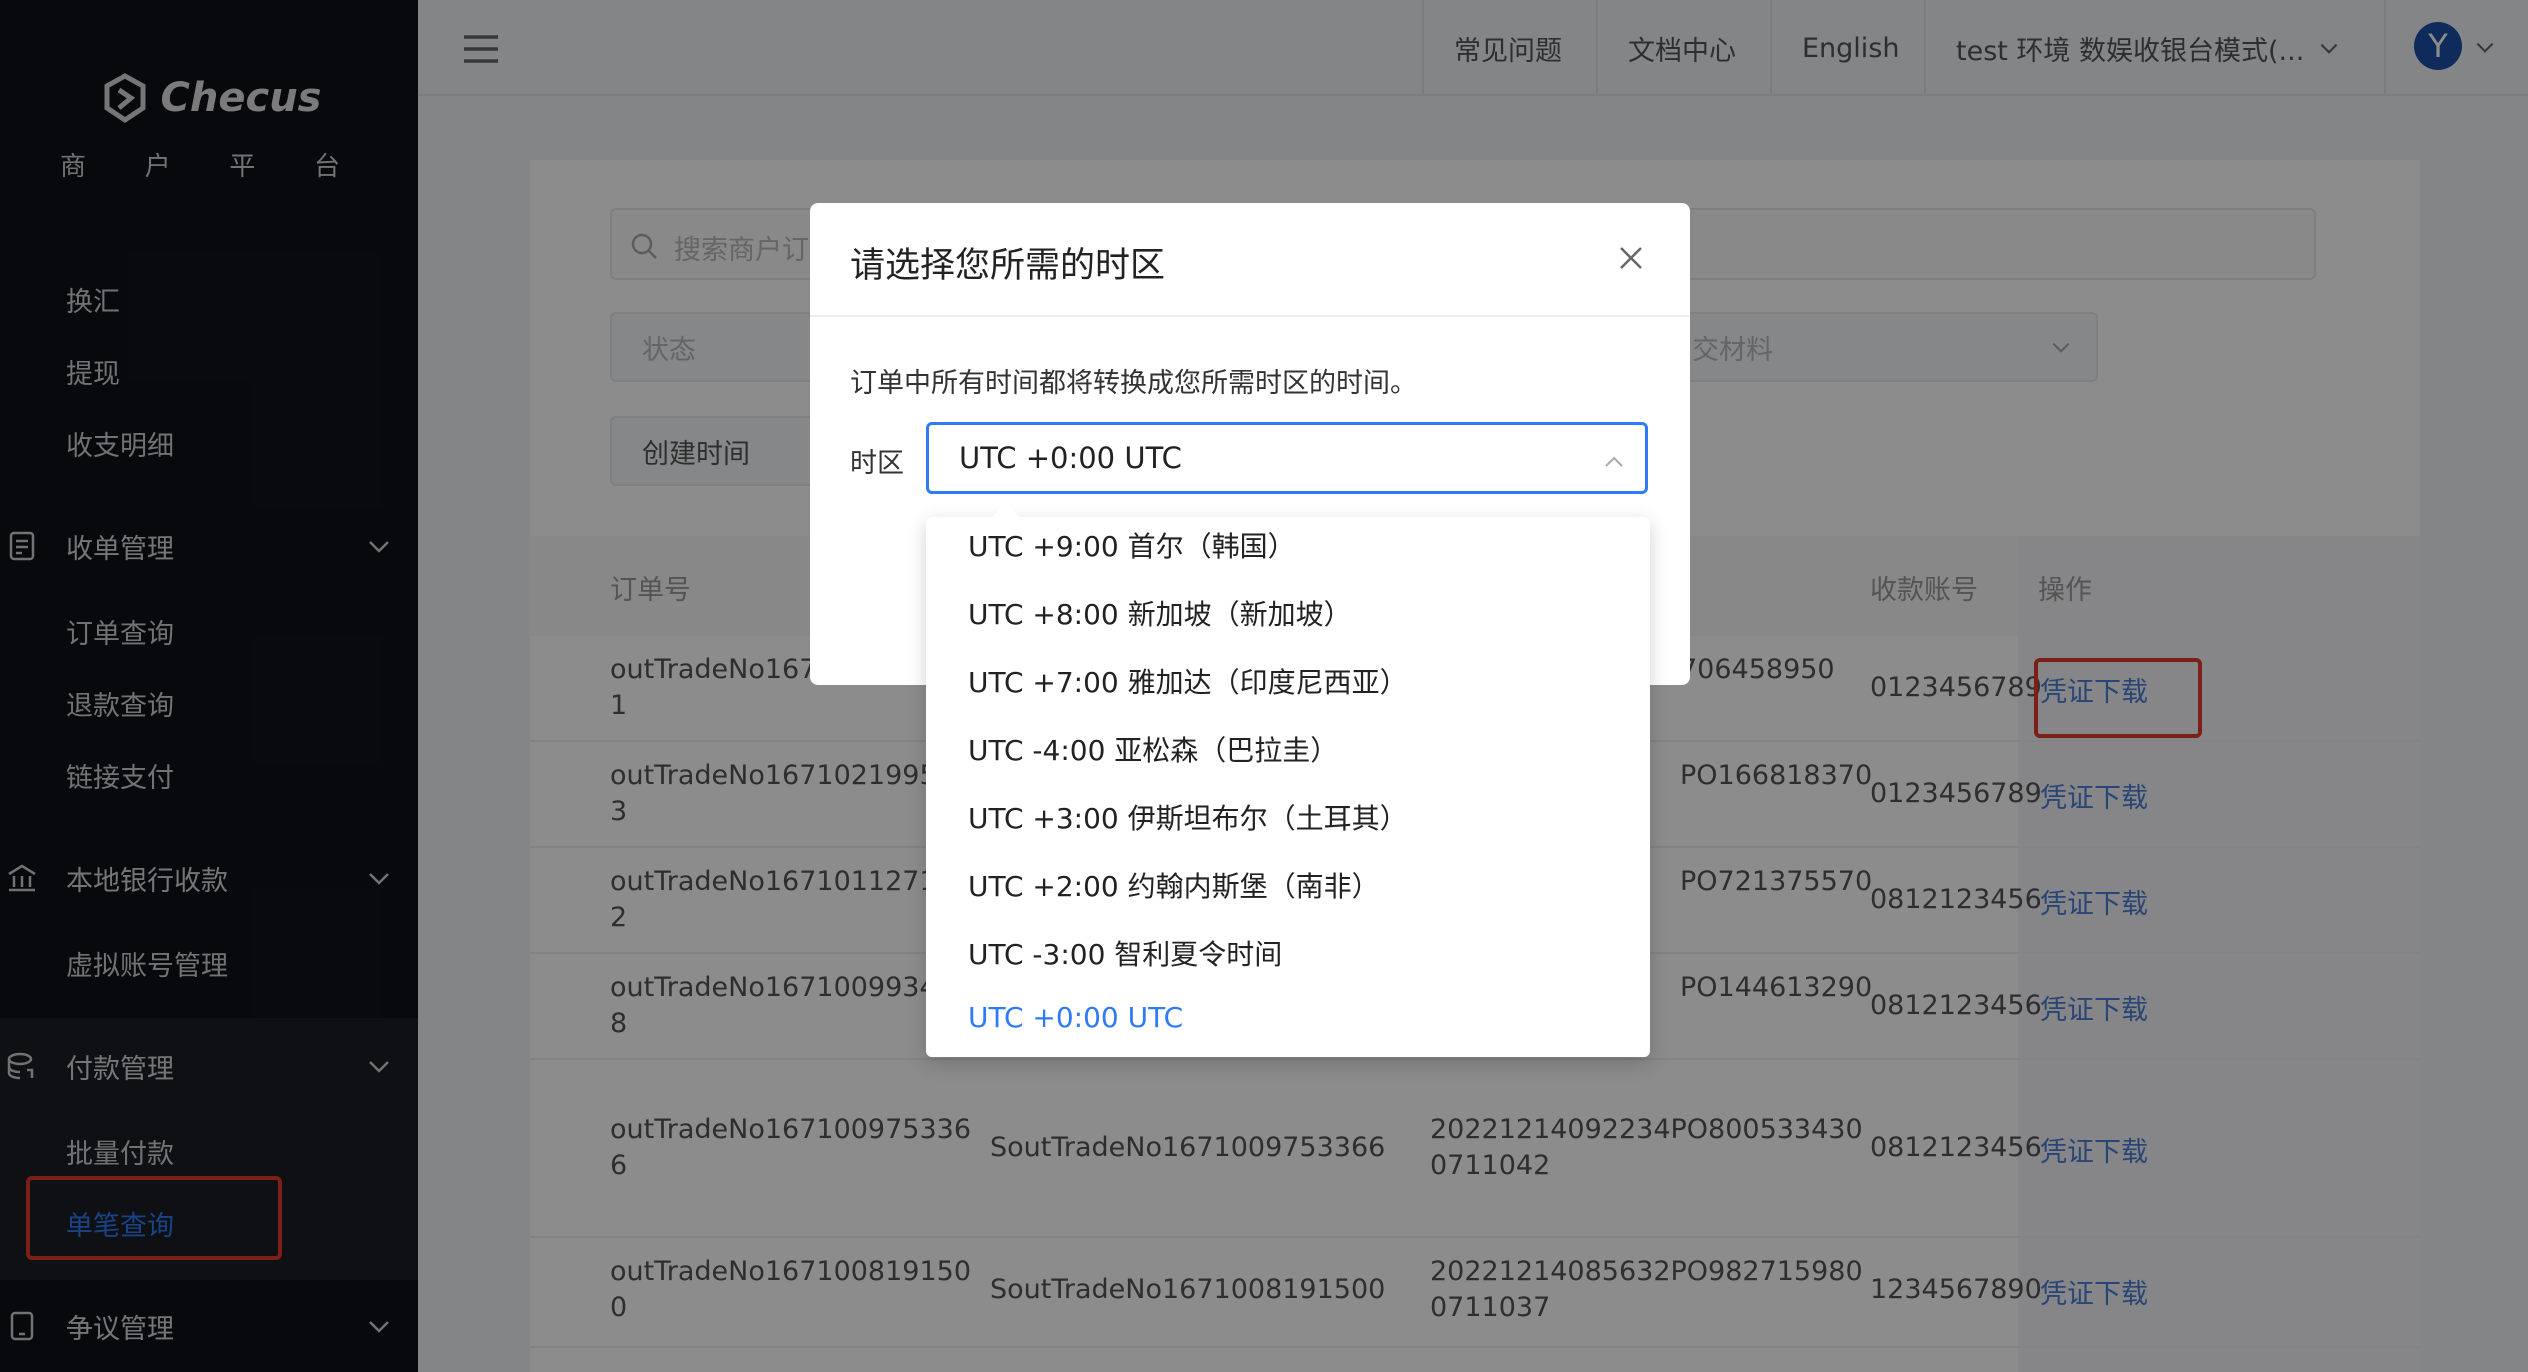  I want to click on chevron-up-icon, so click(1614, 461).